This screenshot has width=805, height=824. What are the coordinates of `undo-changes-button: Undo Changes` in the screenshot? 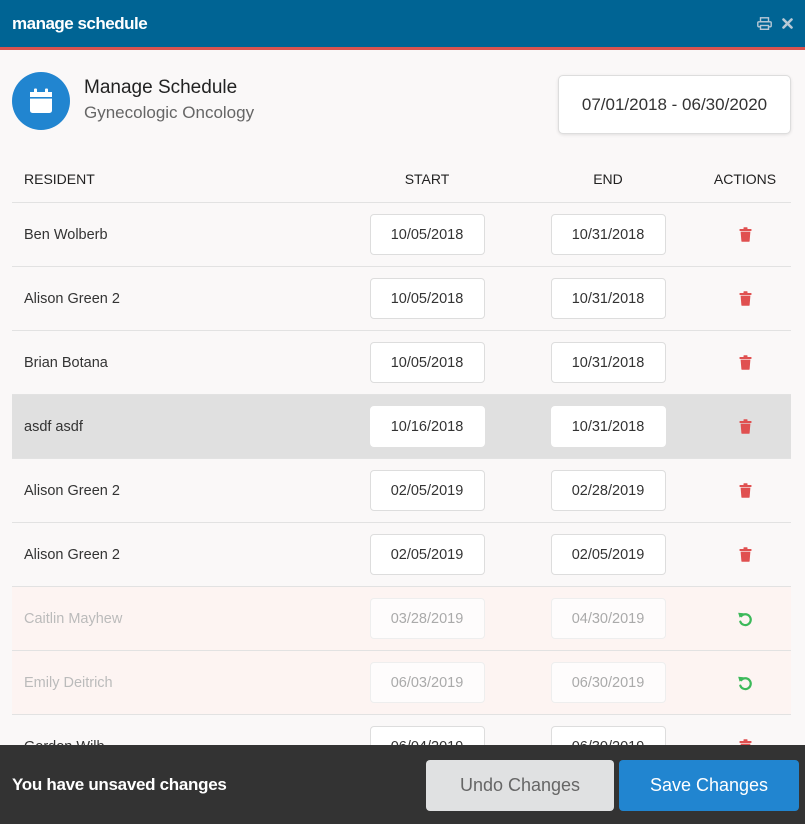 It's located at (520, 785).